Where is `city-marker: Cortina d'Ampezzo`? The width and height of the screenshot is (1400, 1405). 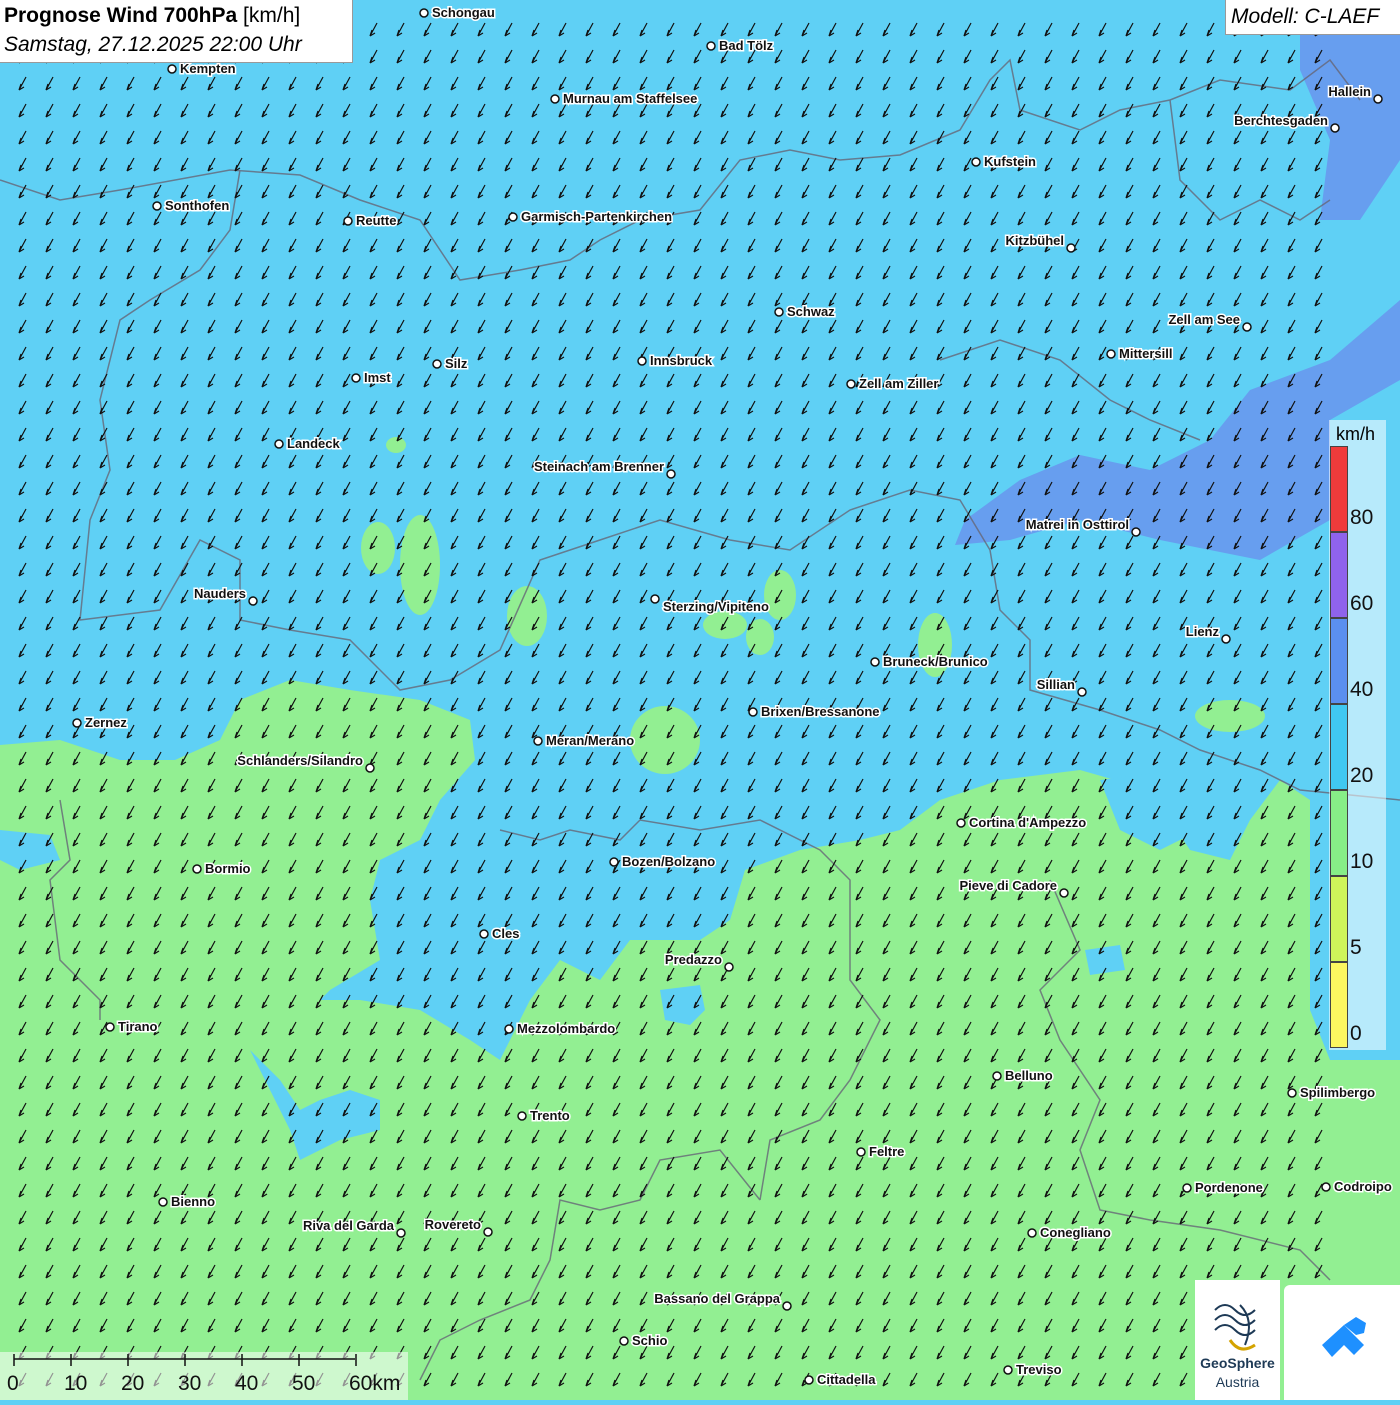
city-marker: Cortina d'Ampezzo is located at coordinates (1022, 823).